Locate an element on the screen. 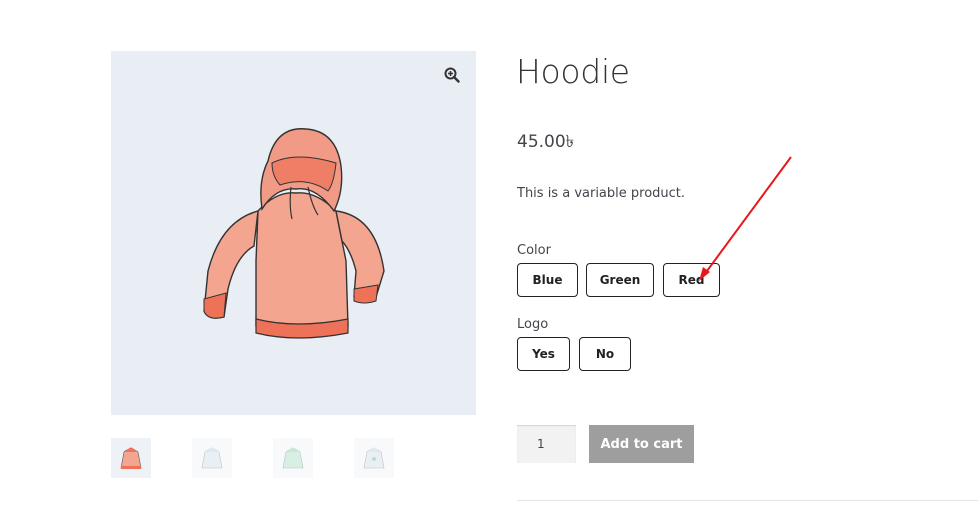 The height and width of the screenshot is (508, 978). thumbnail-hoodie-blue is located at coordinates (212, 458).